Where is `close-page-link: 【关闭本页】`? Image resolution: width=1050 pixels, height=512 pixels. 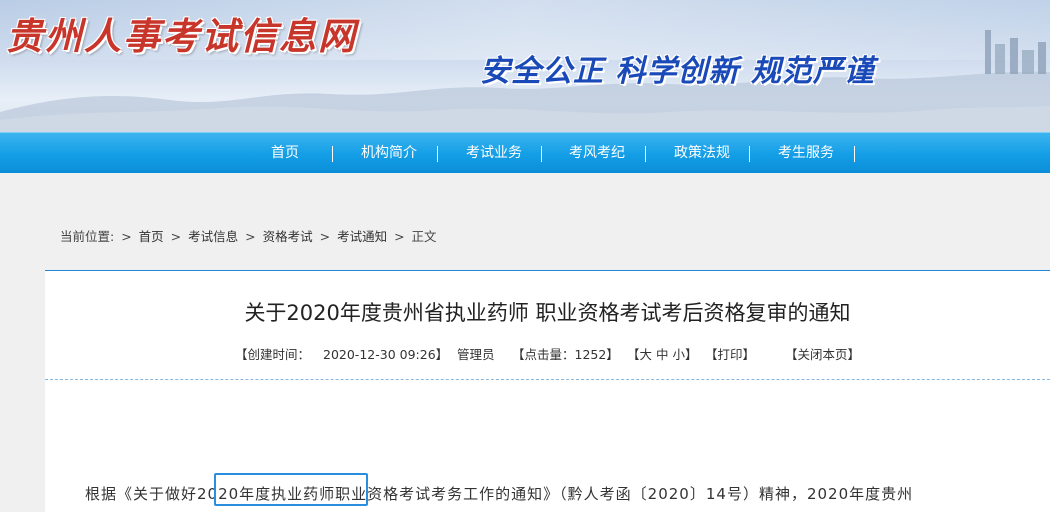
close-page-link: 【关闭本页】 is located at coordinates (822, 353).